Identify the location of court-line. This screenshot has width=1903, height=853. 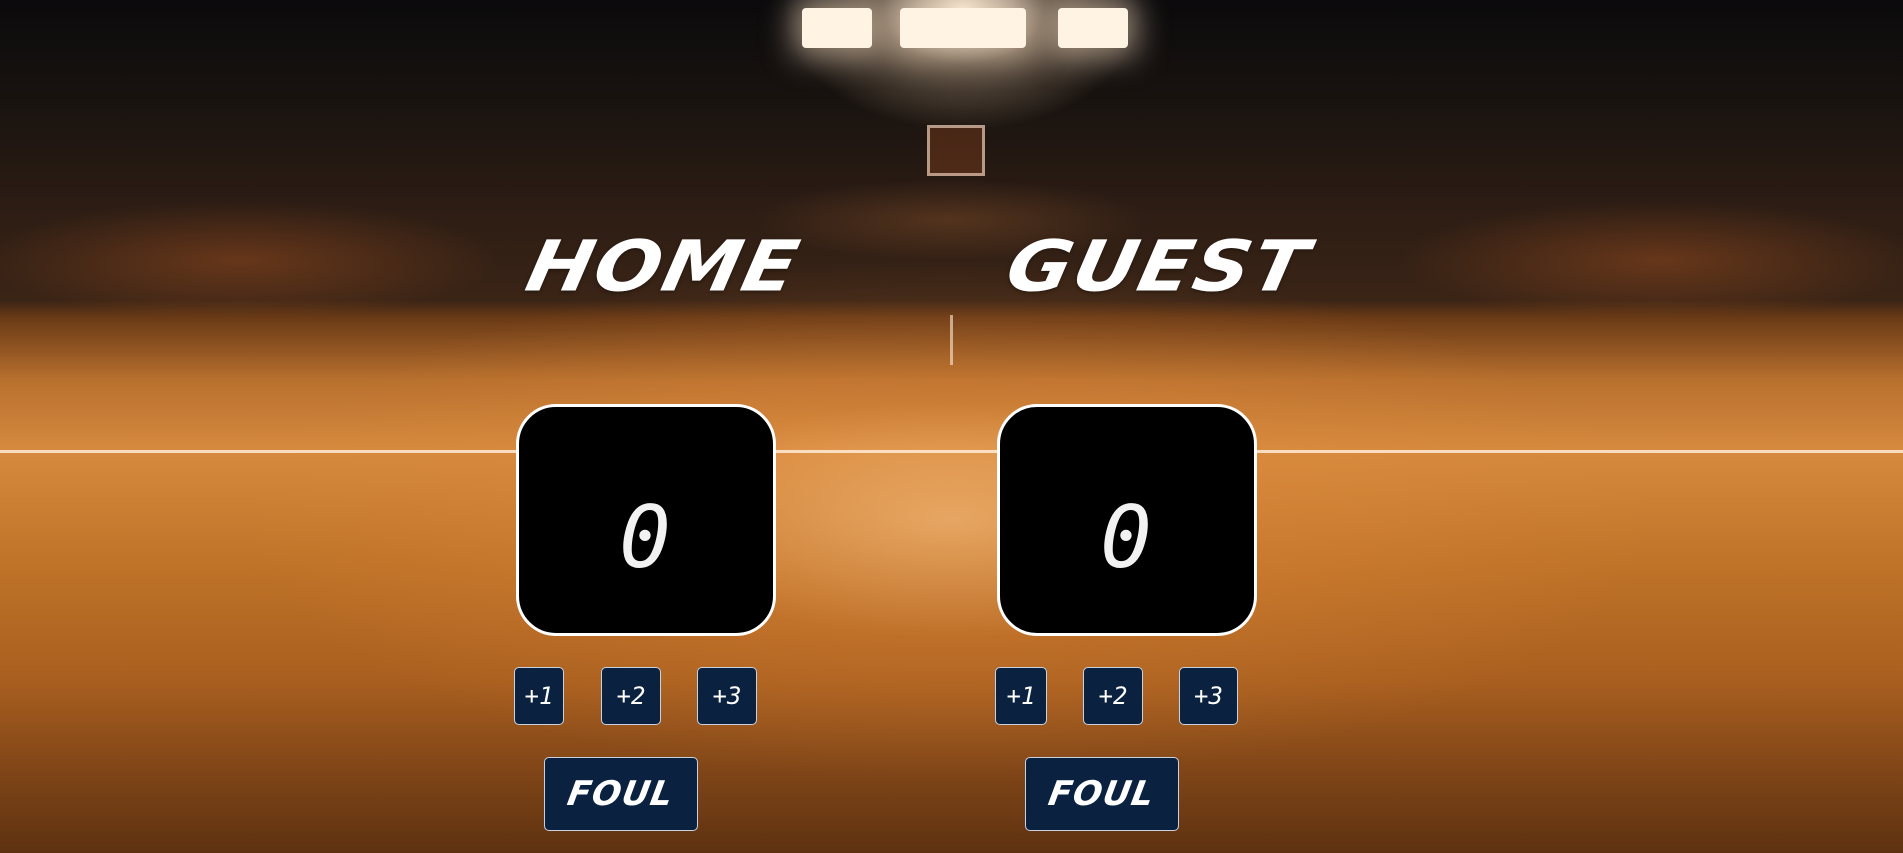
(951, 451).